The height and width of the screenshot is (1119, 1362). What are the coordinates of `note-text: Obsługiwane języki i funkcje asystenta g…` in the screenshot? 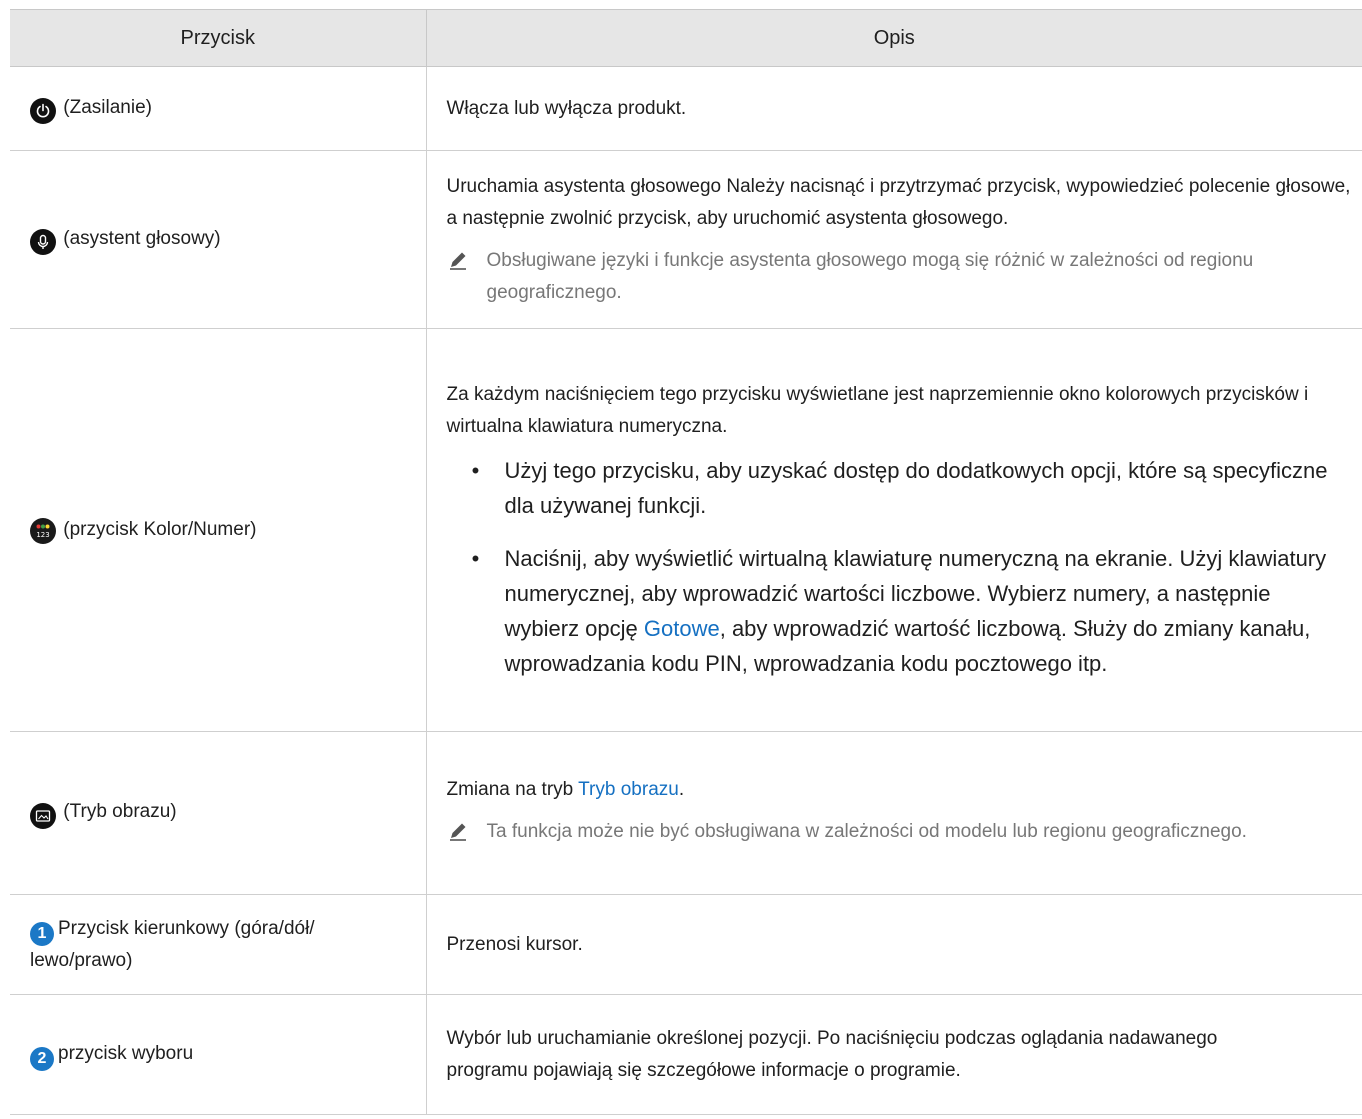 It's located at (870, 276).